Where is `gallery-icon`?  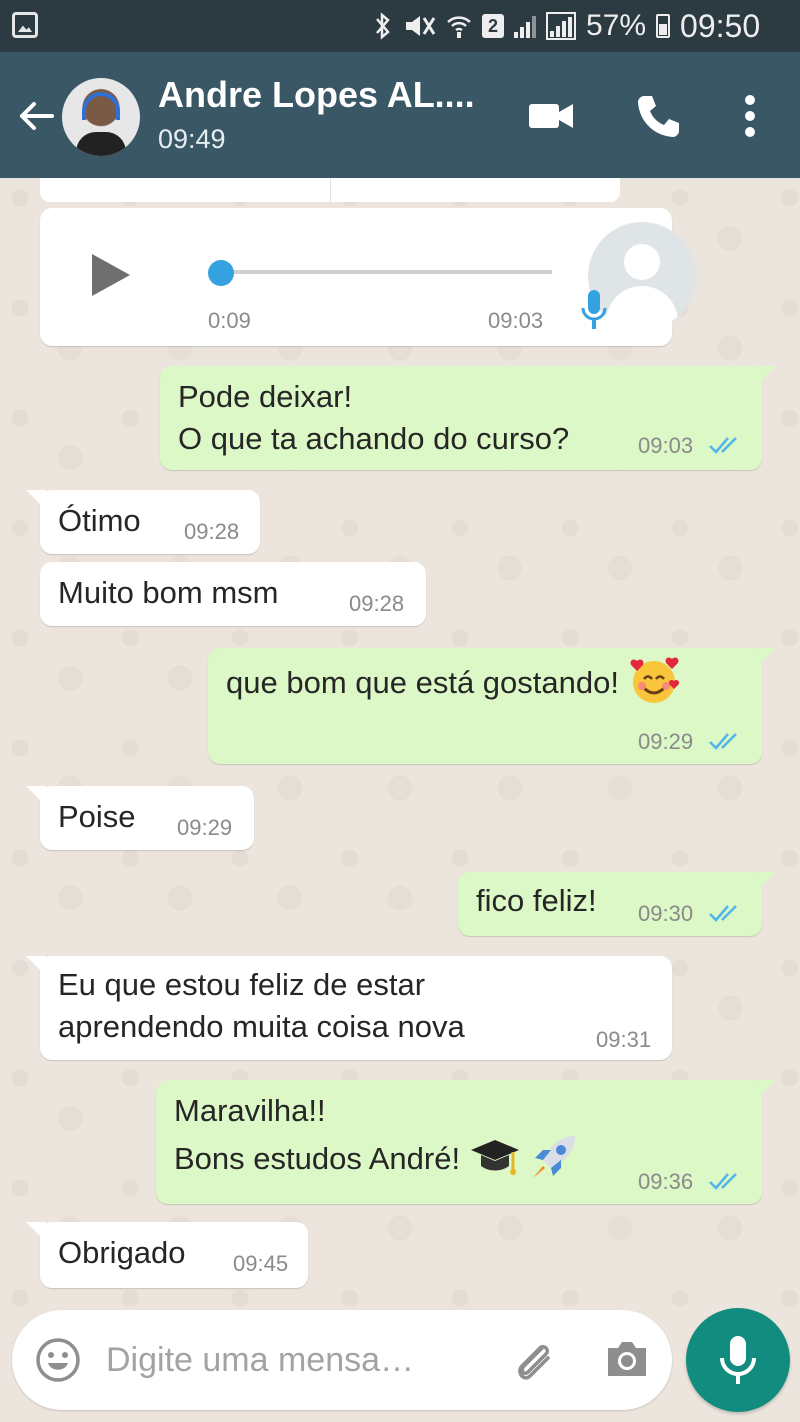
gallery-icon is located at coordinates (25, 25).